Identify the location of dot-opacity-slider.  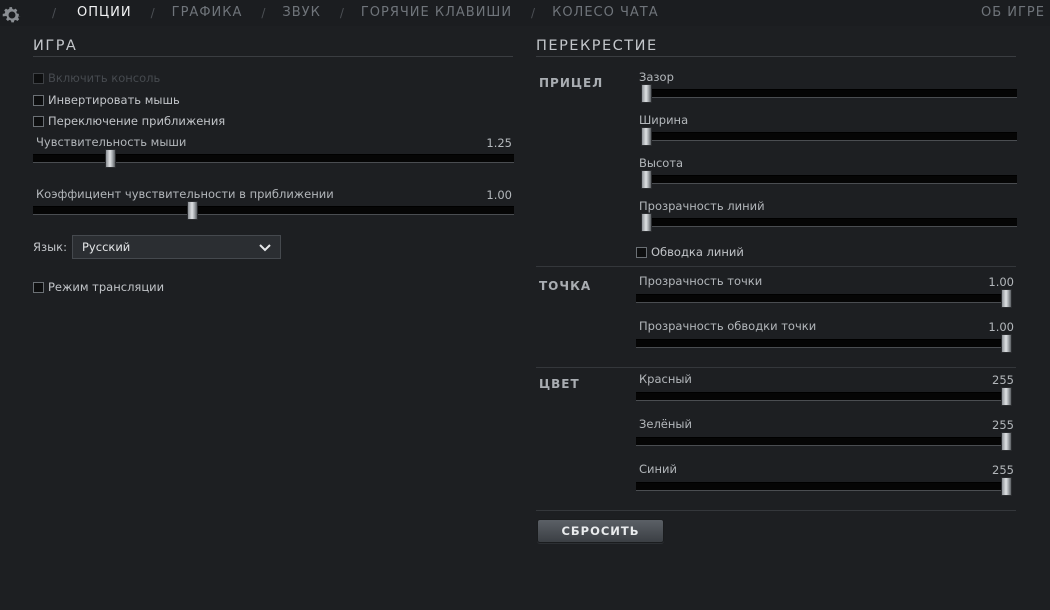
(824, 298).